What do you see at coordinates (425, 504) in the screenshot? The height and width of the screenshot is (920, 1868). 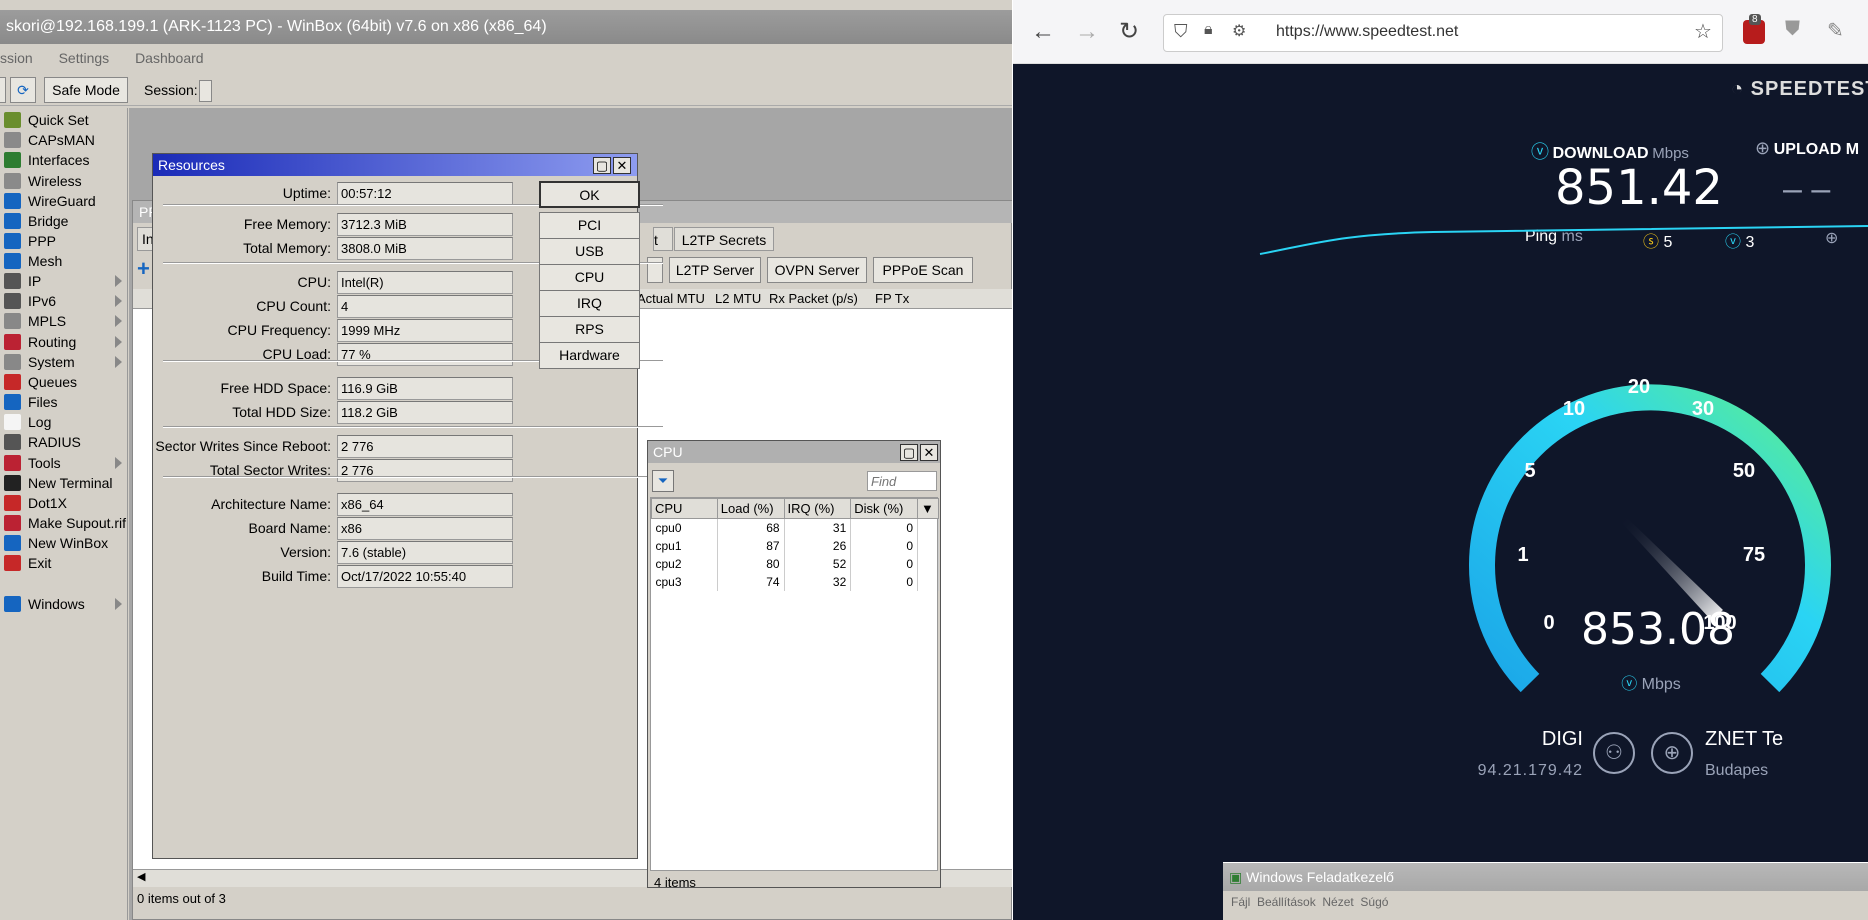 I see `resource-value: x86_64` at bounding box center [425, 504].